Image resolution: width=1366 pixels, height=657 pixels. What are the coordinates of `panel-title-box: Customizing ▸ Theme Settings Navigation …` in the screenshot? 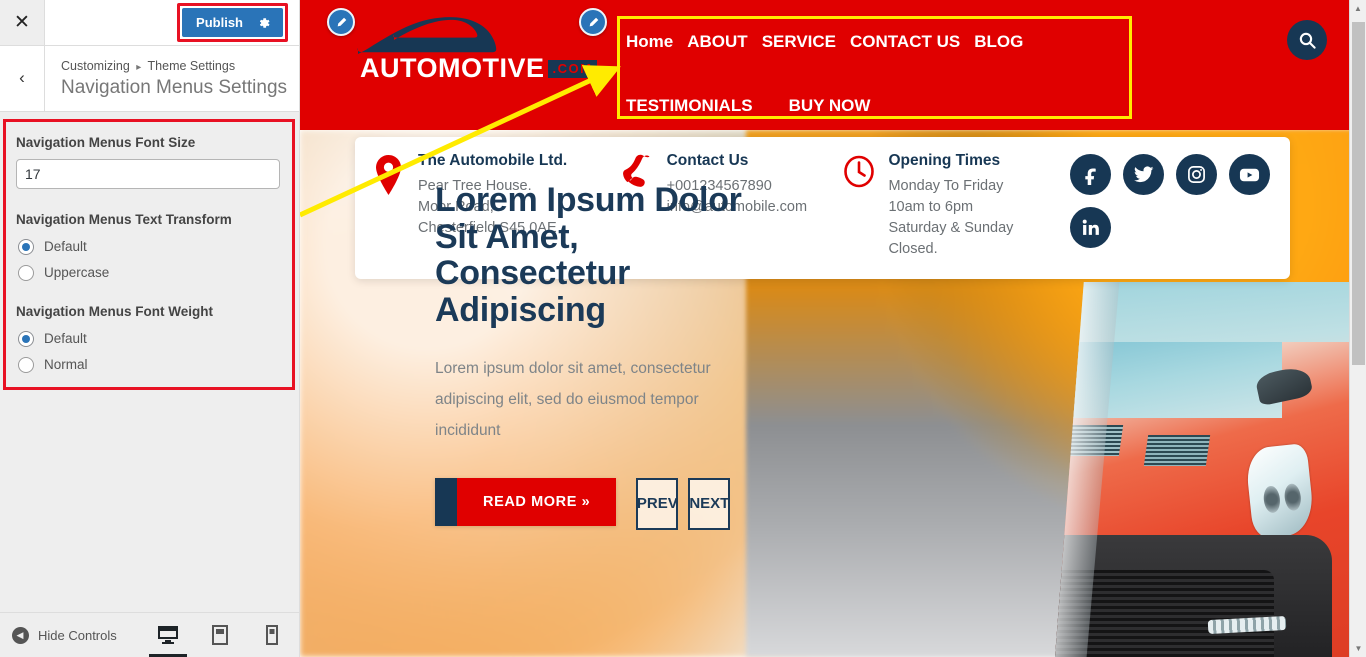 It's located at (171, 78).